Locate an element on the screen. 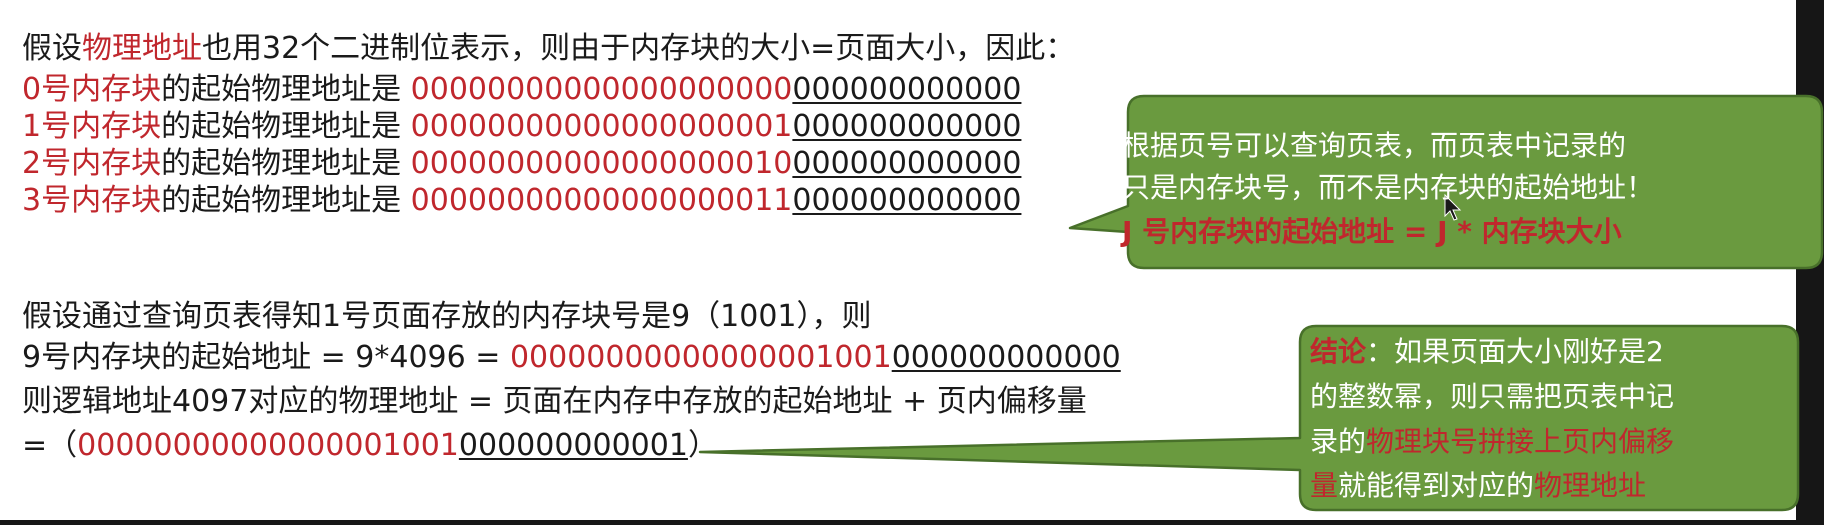 Image resolution: width=1824 pixels, height=525 pixels. callout-bottom-text: 的整数幂，则只需把页表中记 is located at coordinates (1492, 396).